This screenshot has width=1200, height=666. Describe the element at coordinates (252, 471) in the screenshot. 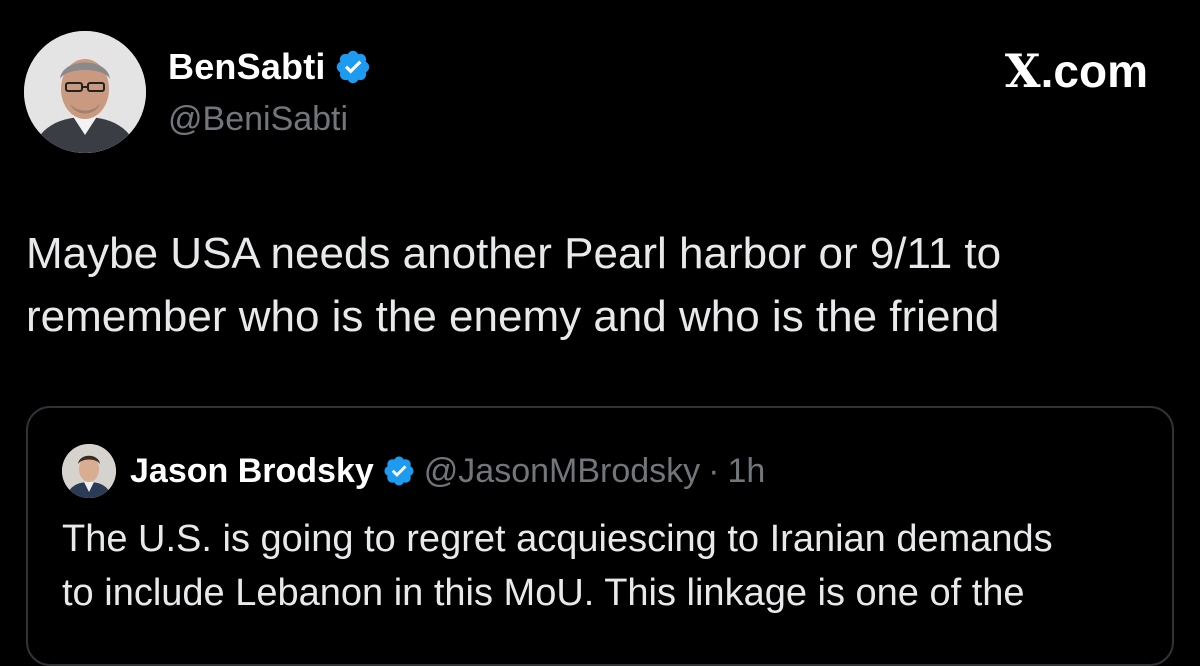

I see `quoted-author-display-name: Jason Brodsky` at that location.